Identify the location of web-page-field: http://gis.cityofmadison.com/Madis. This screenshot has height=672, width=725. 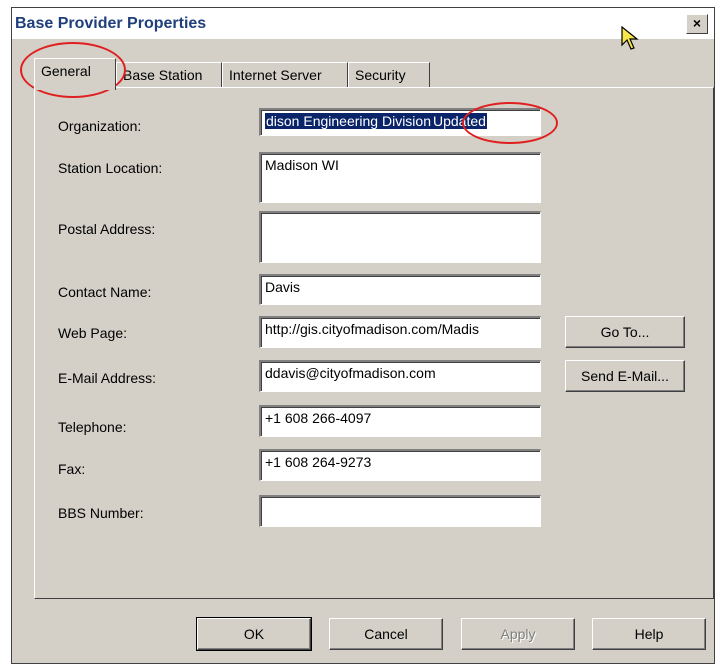
(400, 332).